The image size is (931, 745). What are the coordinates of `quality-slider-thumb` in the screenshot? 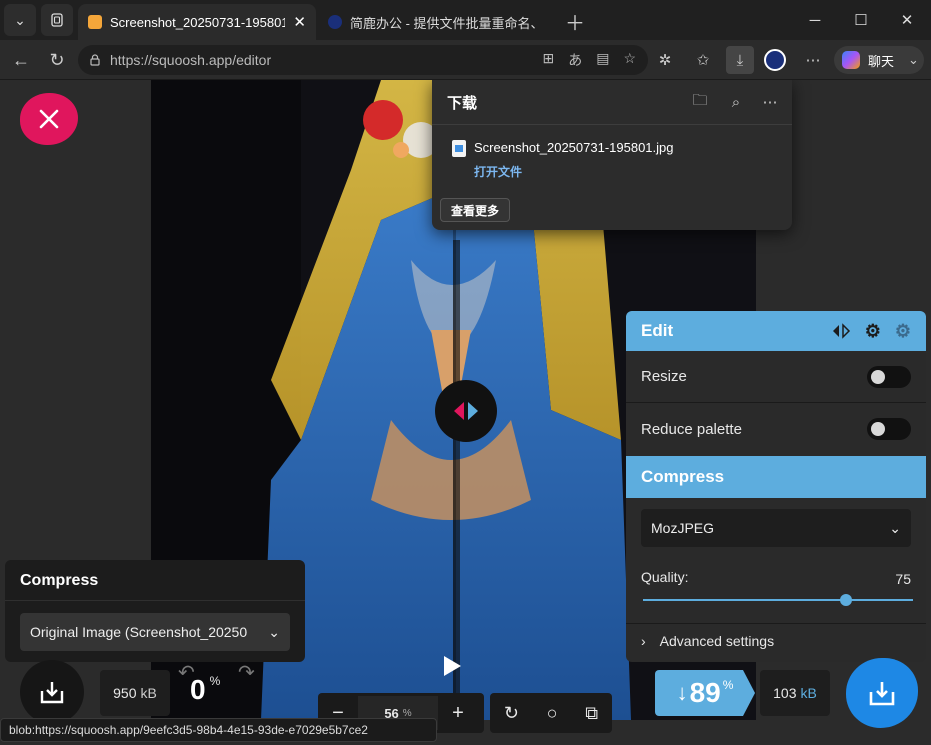 It's located at (845, 600).